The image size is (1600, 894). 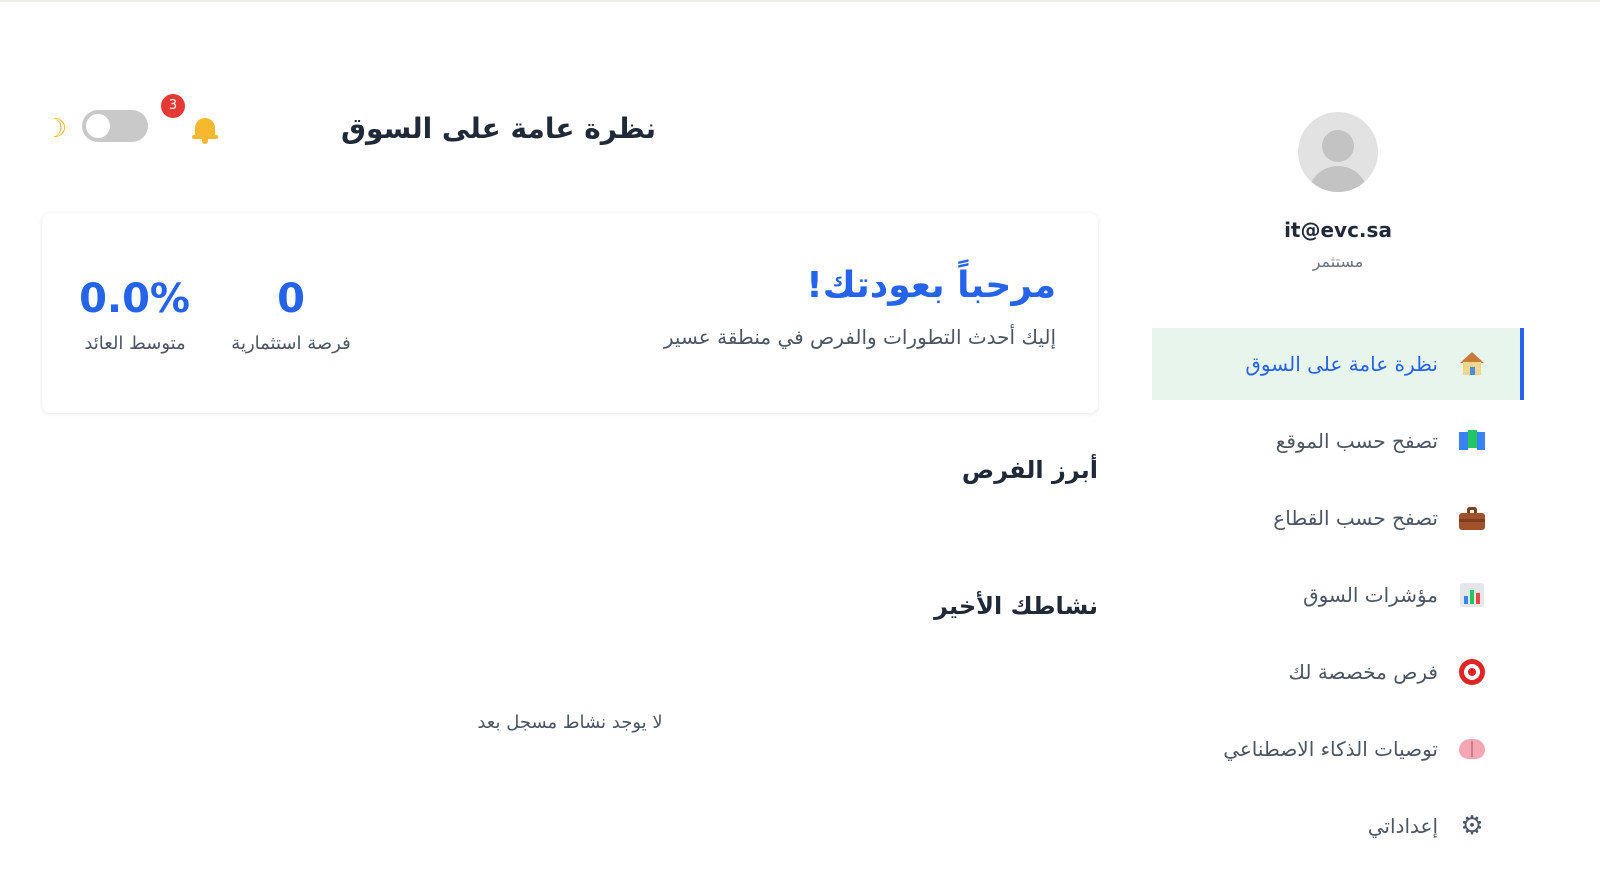 I want to click on page-title: نظرة عامة على السوق, so click(x=498, y=128).